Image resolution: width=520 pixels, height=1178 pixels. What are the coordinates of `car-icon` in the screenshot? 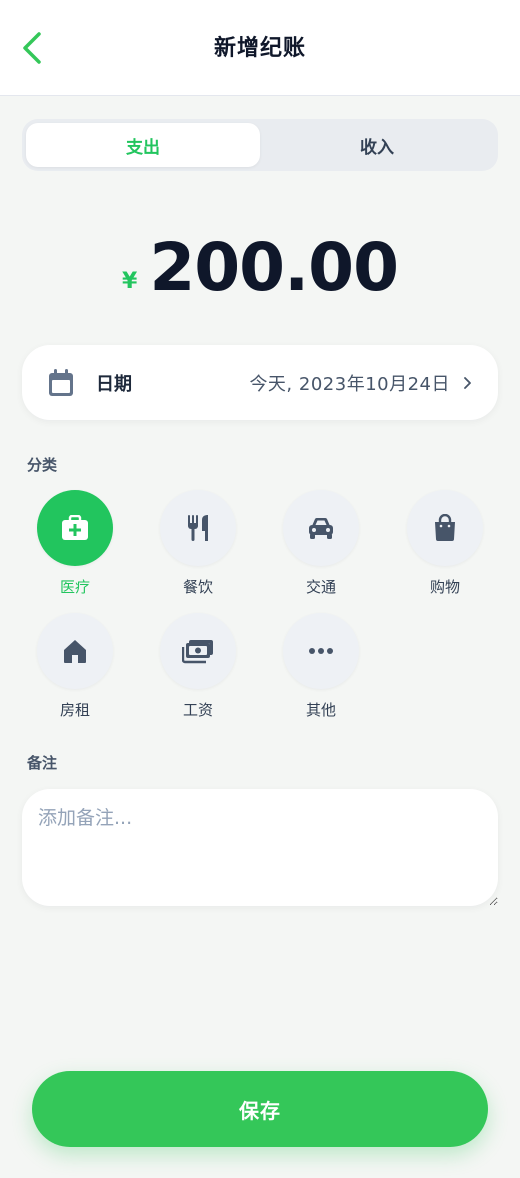 It's located at (321, 528).